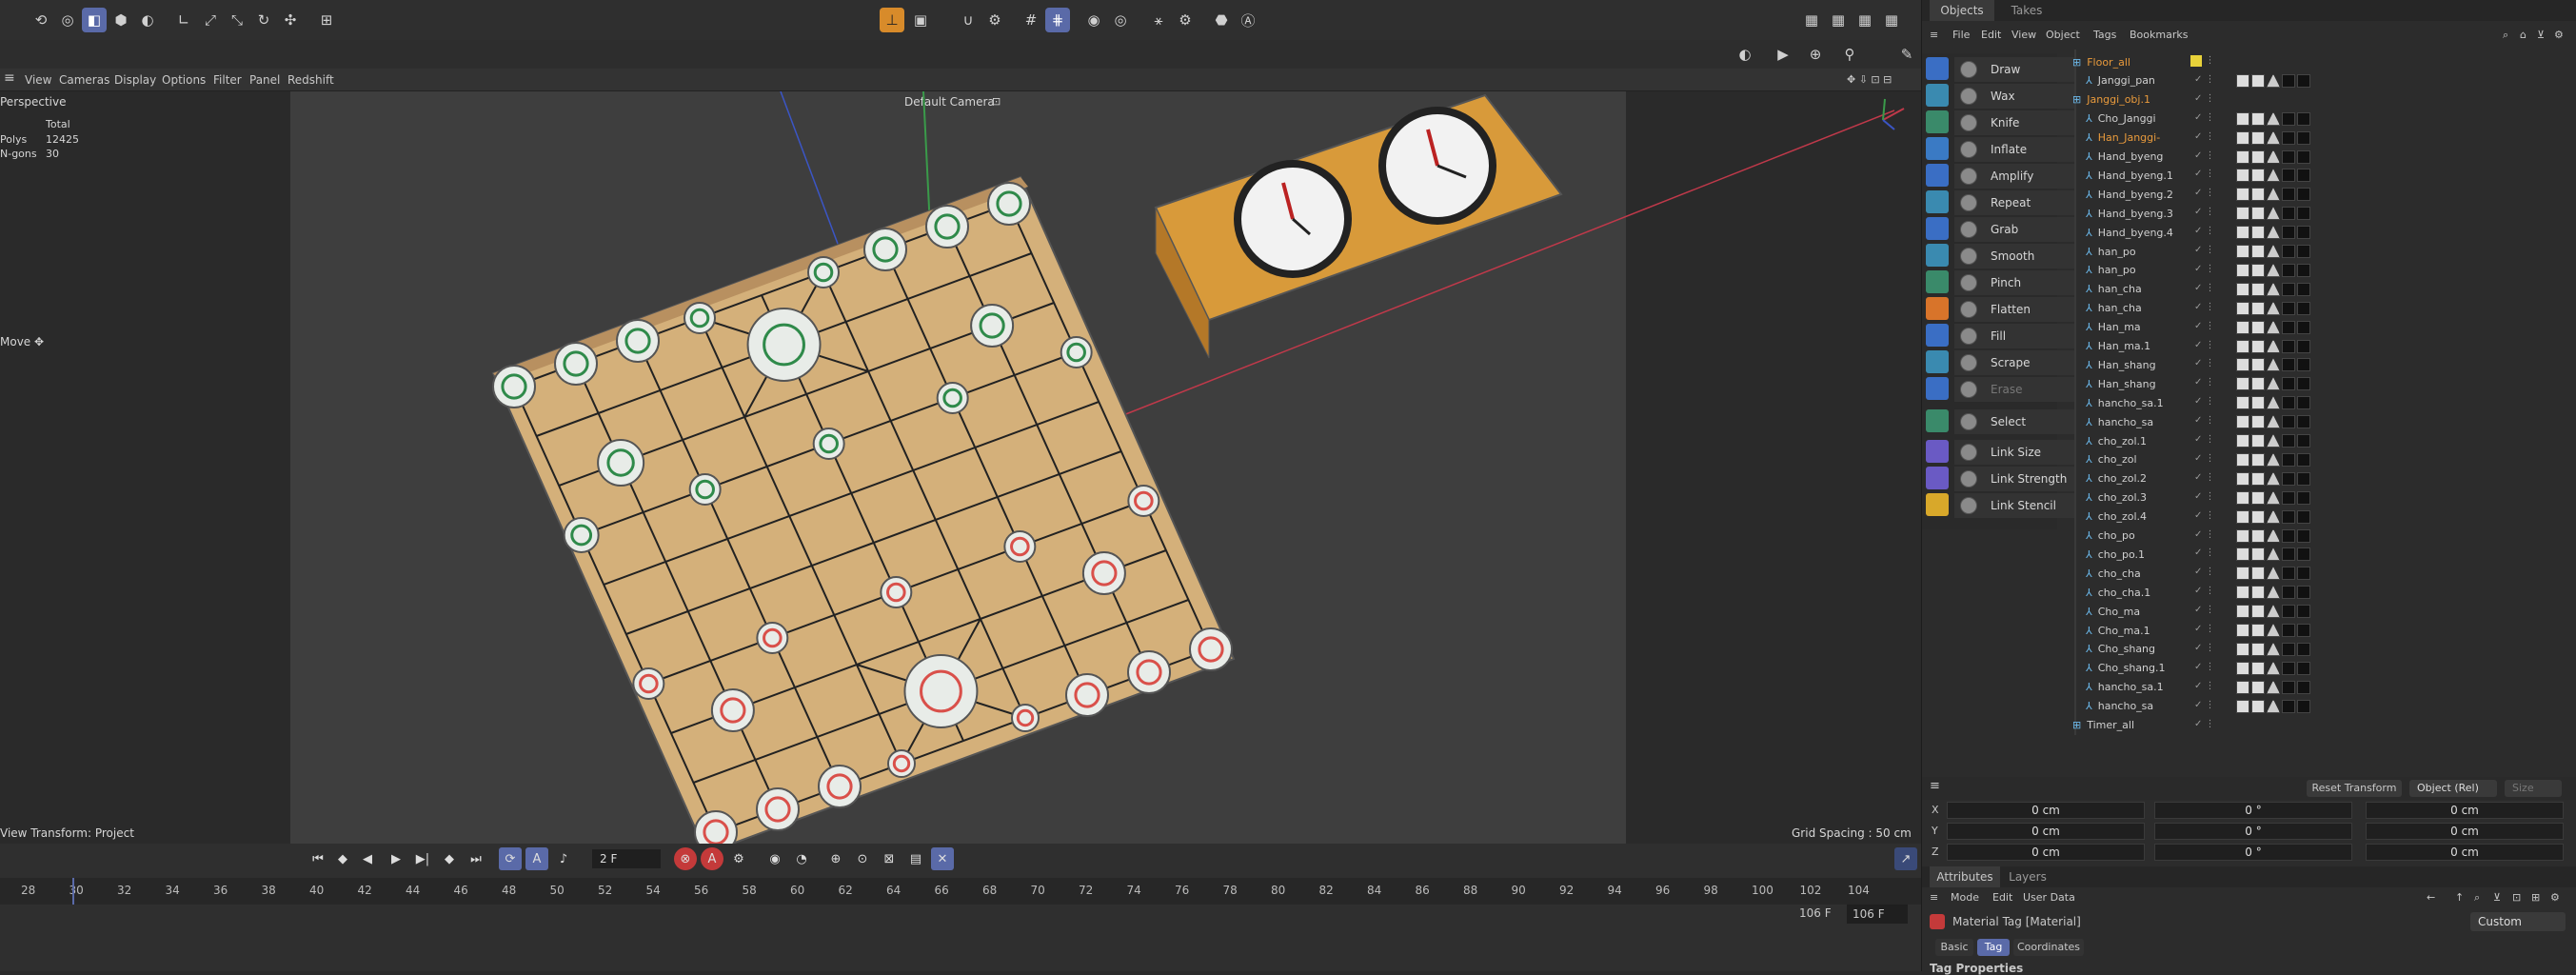  I want to click on key-pla-icon: ⊠, so click(889, 858).